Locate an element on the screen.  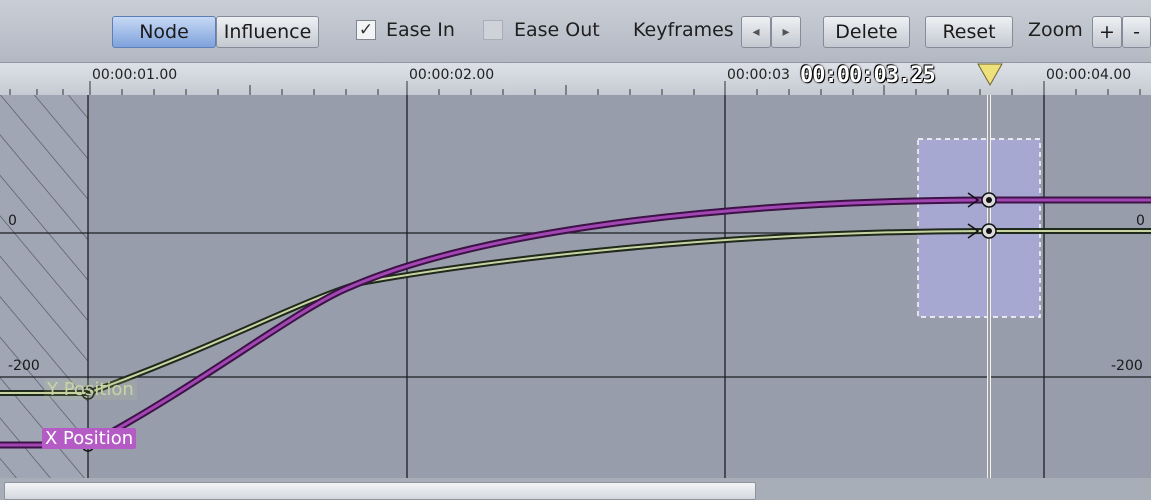
influence-mode-button: Influence is located at coordinates (267, 32).